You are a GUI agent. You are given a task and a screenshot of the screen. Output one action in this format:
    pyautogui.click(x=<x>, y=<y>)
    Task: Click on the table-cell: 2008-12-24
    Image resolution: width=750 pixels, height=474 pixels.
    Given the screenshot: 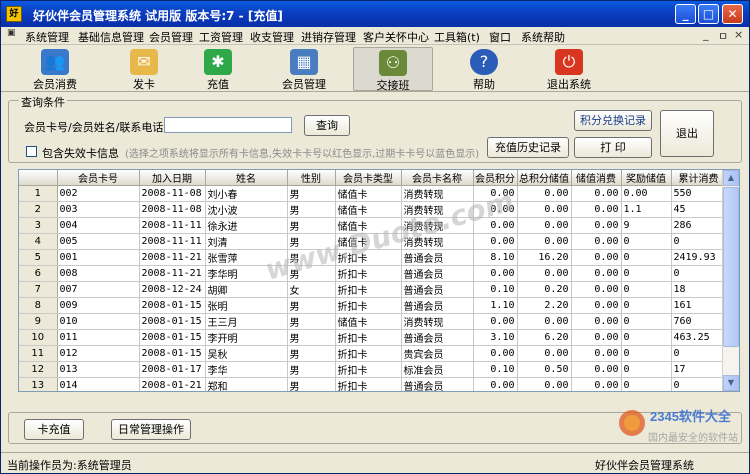 What is the action you would take?
    pyautogui.click(x=172, y=289)
    